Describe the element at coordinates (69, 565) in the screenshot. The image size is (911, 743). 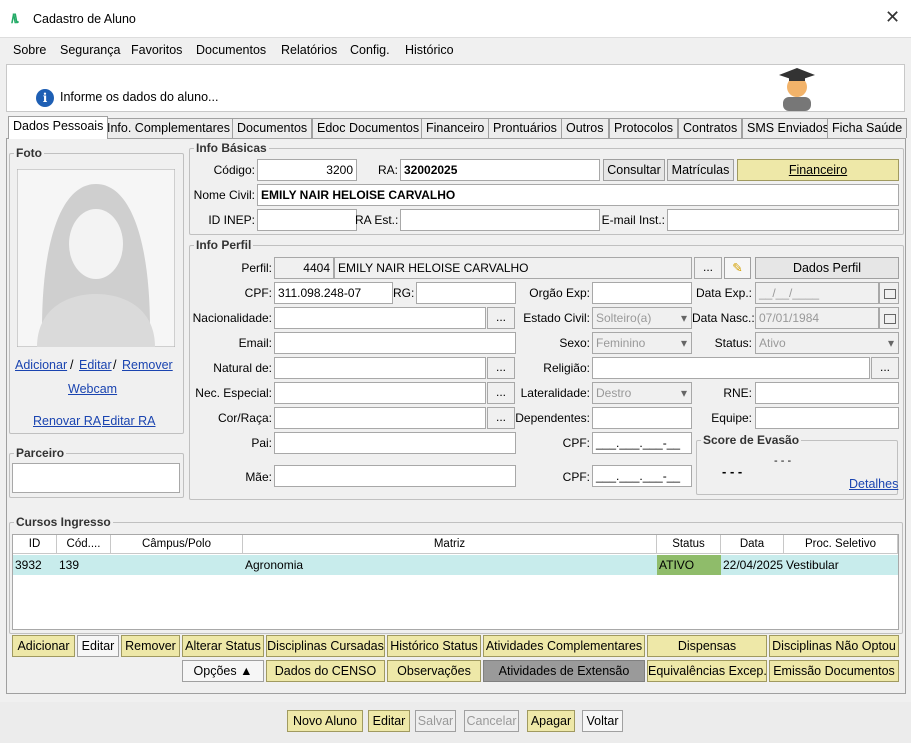
I see `cell-cod: 139` at that location.